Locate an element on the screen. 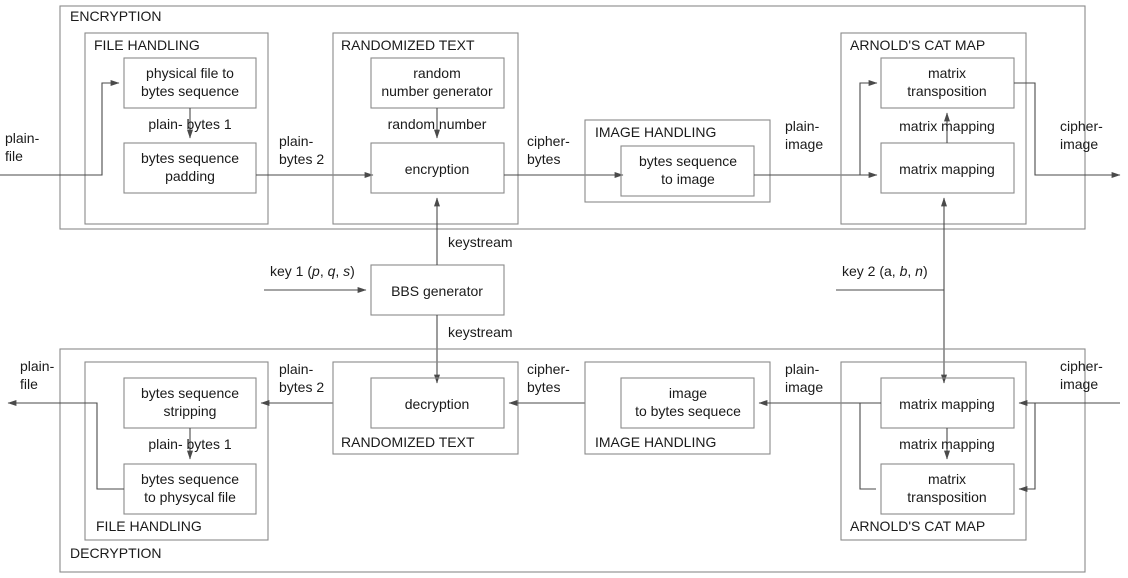  physical-file-to-bytes-line2: bytes sequence is located at coordinates (190, 91).